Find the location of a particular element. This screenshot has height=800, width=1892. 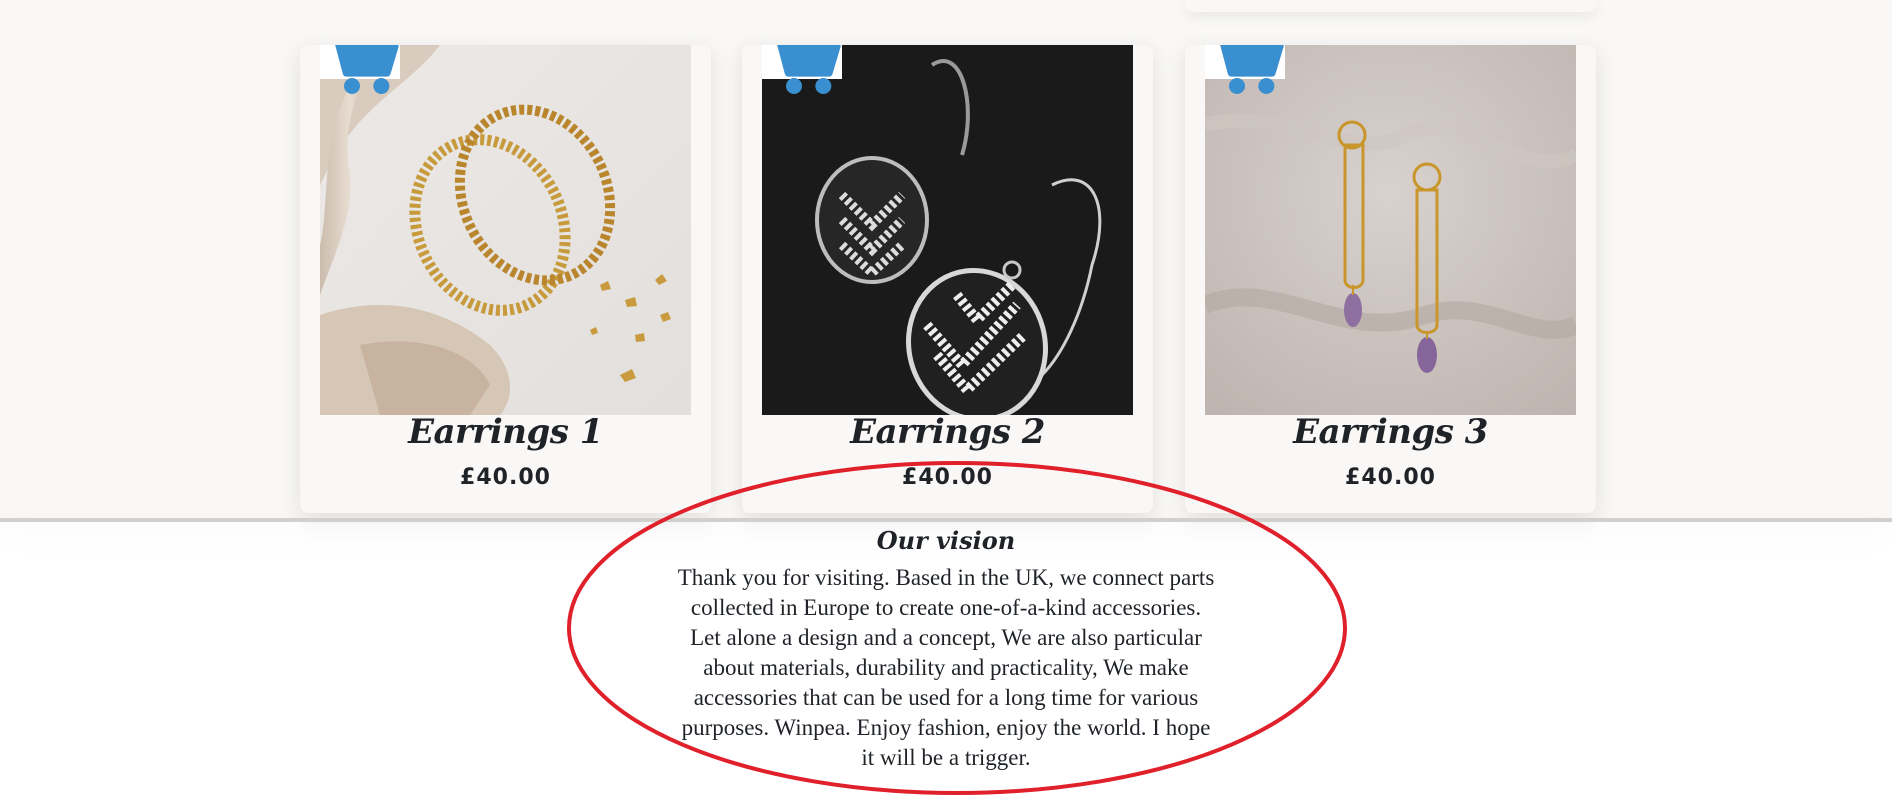

vision-heading: Our vision is located at coordinates (946, 540).